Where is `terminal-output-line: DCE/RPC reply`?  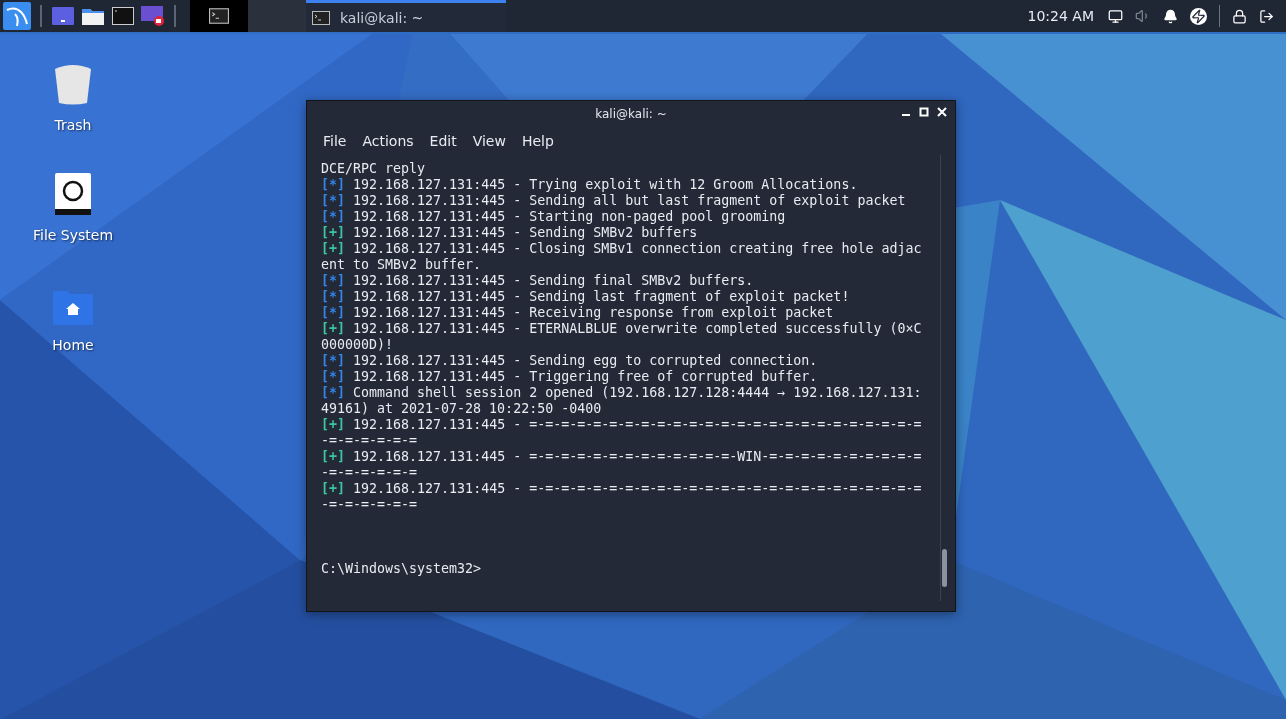
terminal-output-line: DCE/RPC reply is located at coordinates (374, 169).